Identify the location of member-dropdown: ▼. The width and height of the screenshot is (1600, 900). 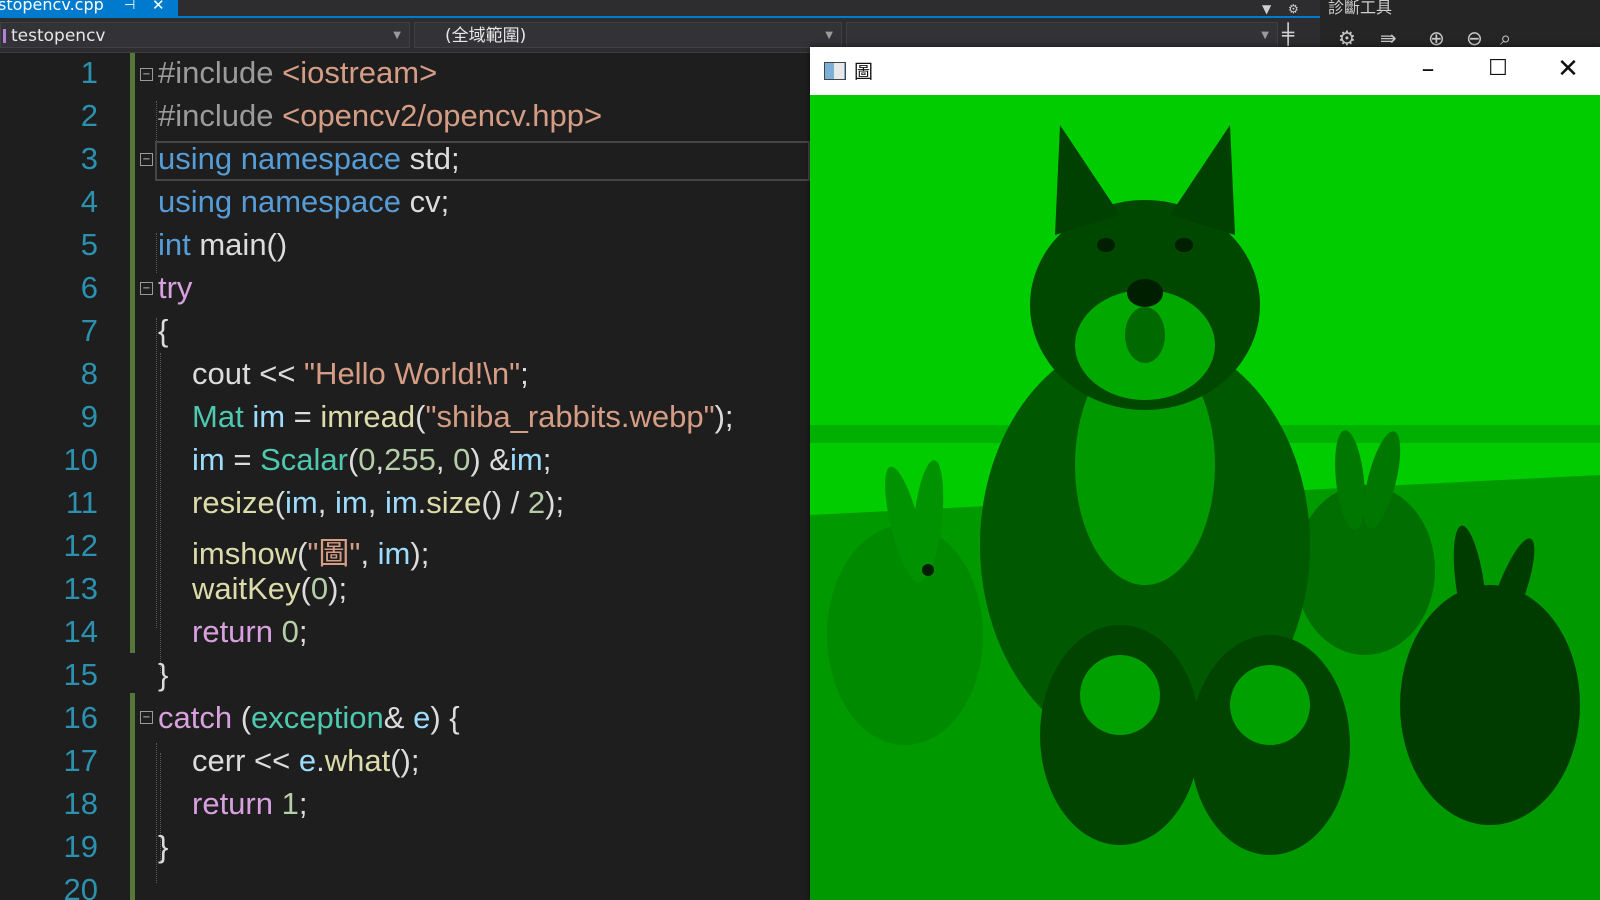
(1062, 35).